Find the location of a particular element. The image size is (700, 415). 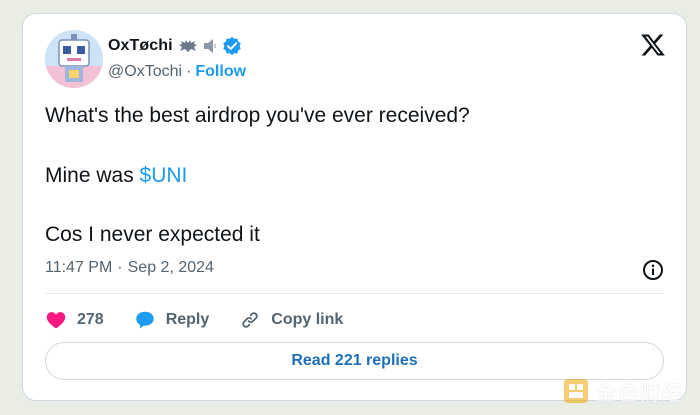

tweet-time: 11:47 PM is located at coordinates (78, 268).